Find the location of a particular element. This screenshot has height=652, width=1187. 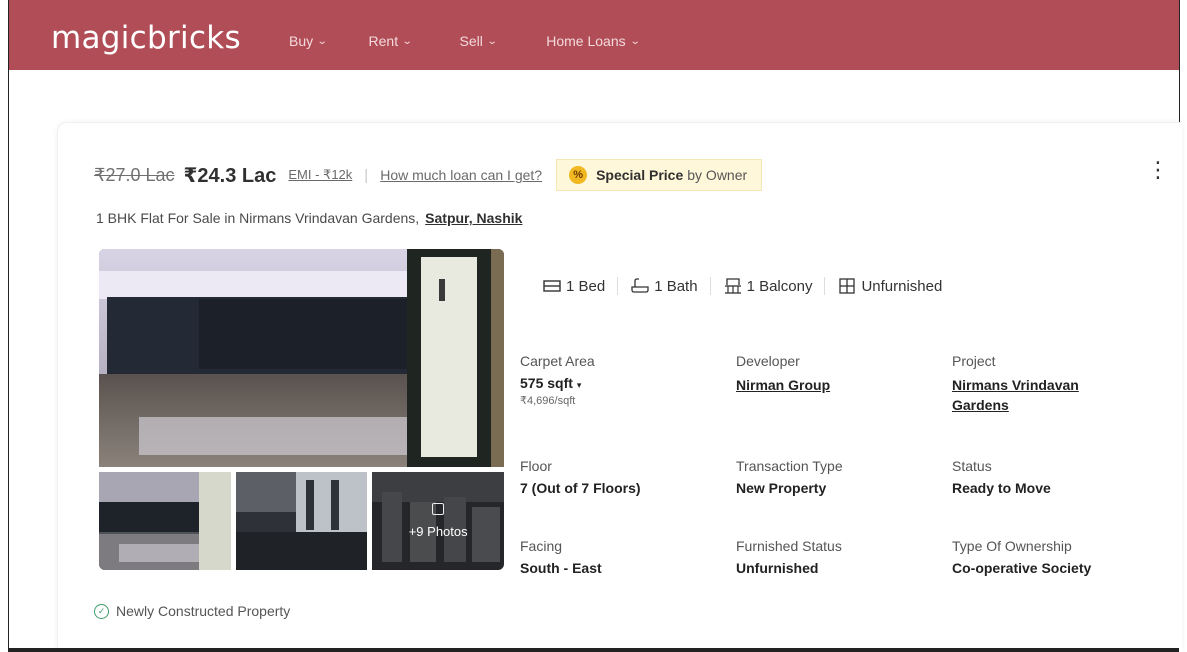

locality-link: Satpur, Nashik is located at coordinates (473, 218).